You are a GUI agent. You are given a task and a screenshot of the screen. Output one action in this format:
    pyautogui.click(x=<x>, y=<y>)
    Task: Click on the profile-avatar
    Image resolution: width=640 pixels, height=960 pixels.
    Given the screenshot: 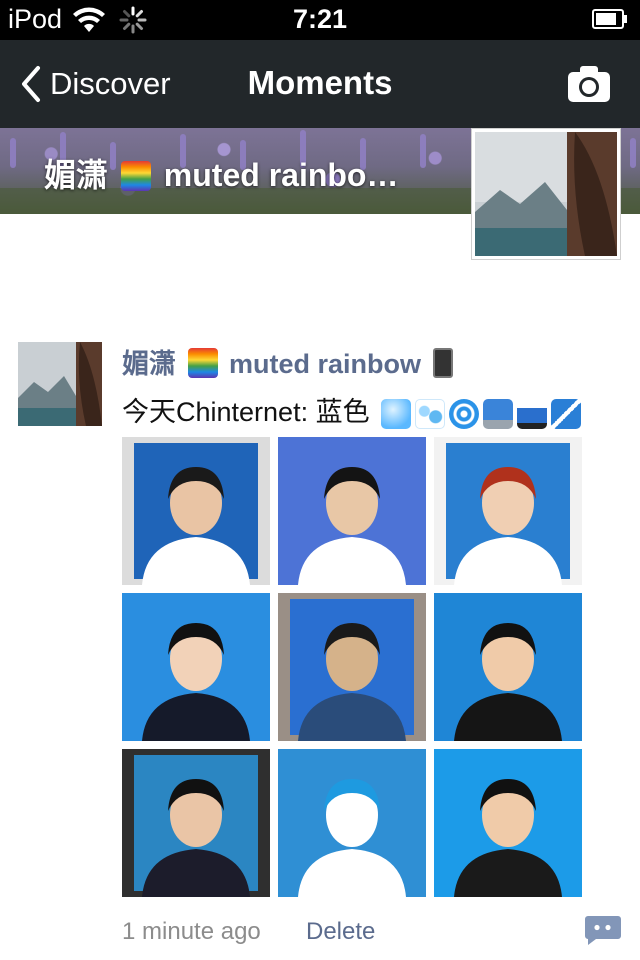 What is the action you would take?
    pyautogui.click(x=546, y=194)
    